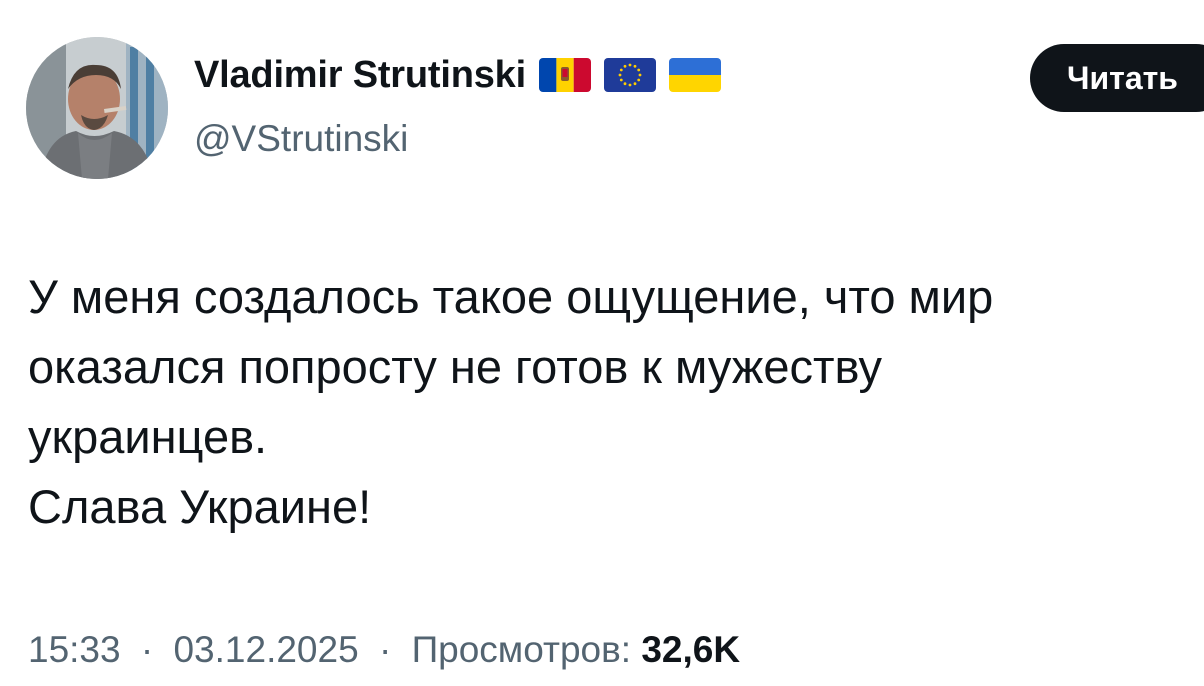 Image resolution: width=1204 pixels, height=686 pixels. Describe the element at coordinates (691, 649) in the screenshot. I see `views-count: 32,6K` at that location.